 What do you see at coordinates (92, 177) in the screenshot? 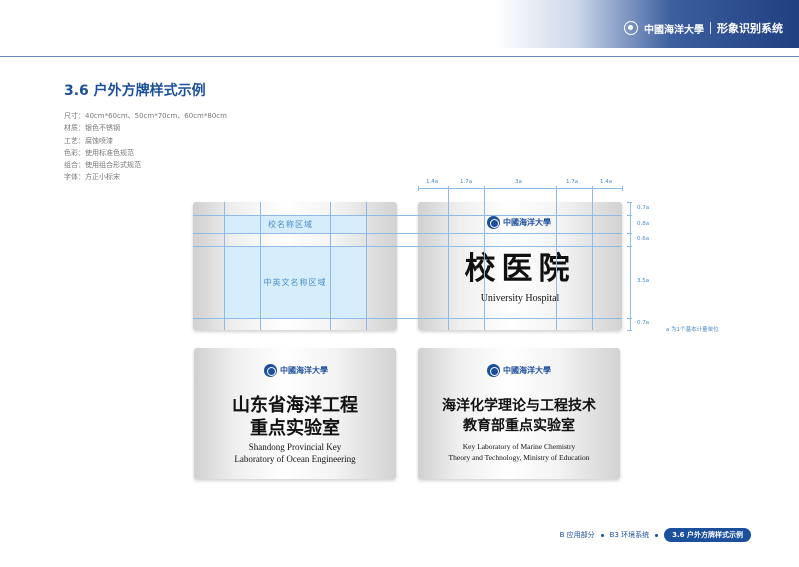
I see `spec-row: 字体：方正小标宋` at bounding box center [92, 177].